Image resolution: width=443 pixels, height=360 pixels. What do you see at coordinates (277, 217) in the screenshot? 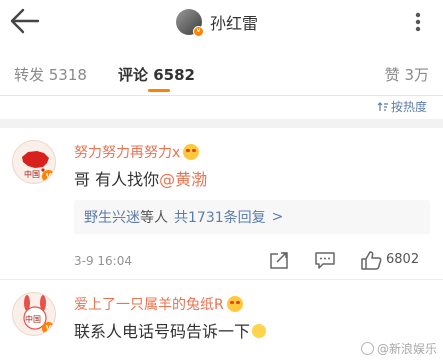
I see `chevron-right-icon: >` at bounding box center [277, 217].